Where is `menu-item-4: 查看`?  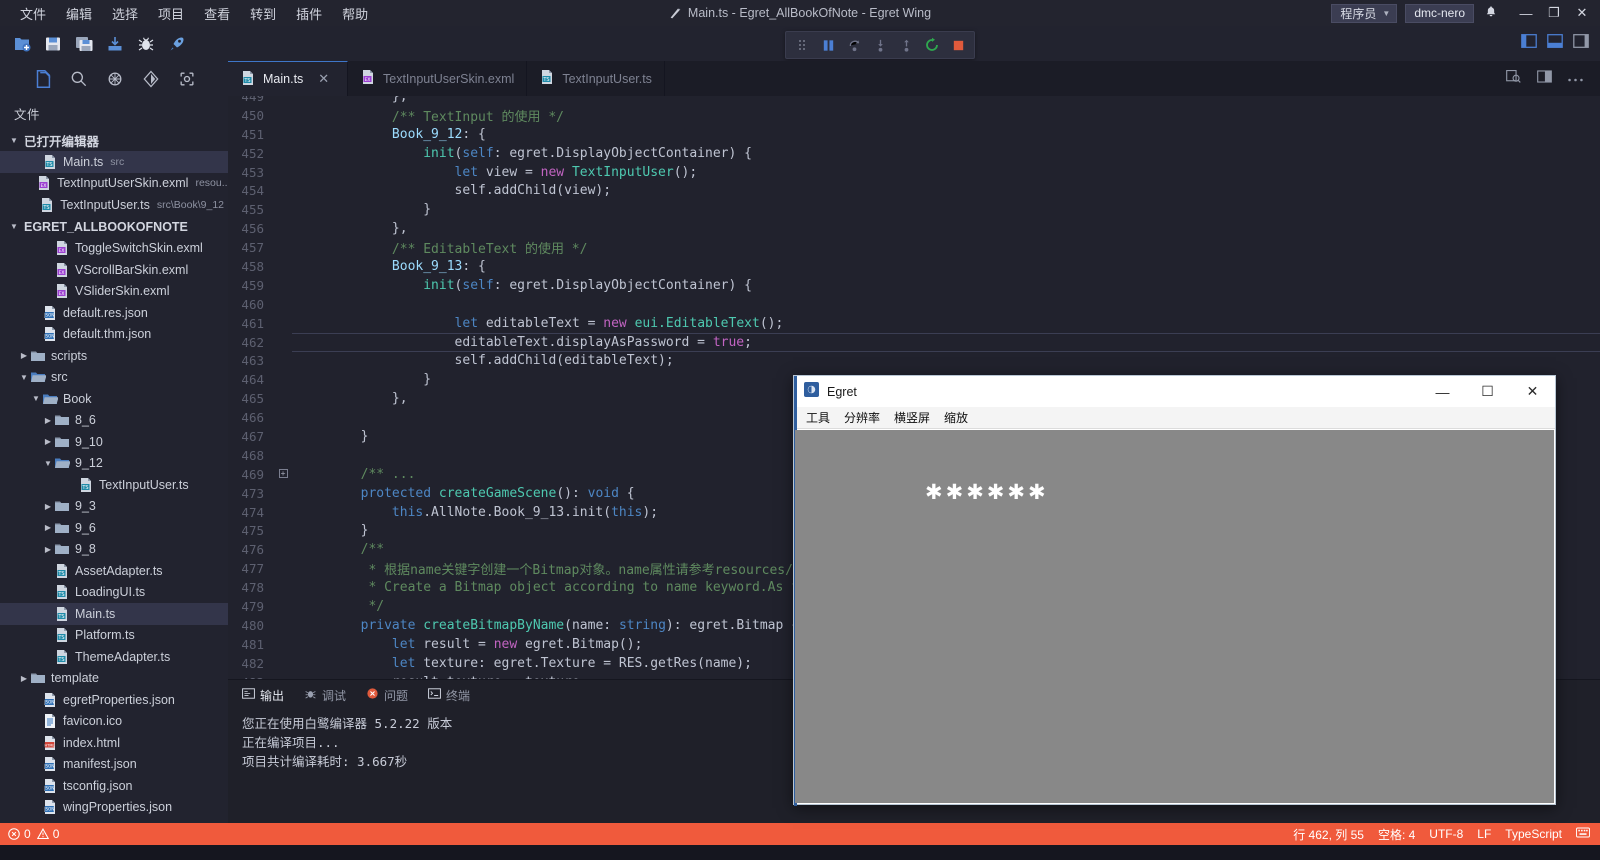
menu-item-4: 查看 is located at coordinates (217, 13).